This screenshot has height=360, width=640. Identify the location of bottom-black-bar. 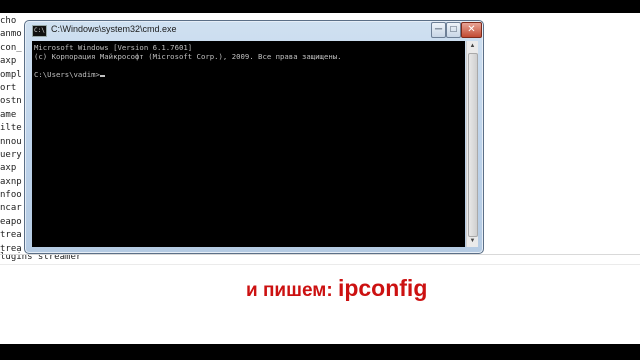
(320, 352).